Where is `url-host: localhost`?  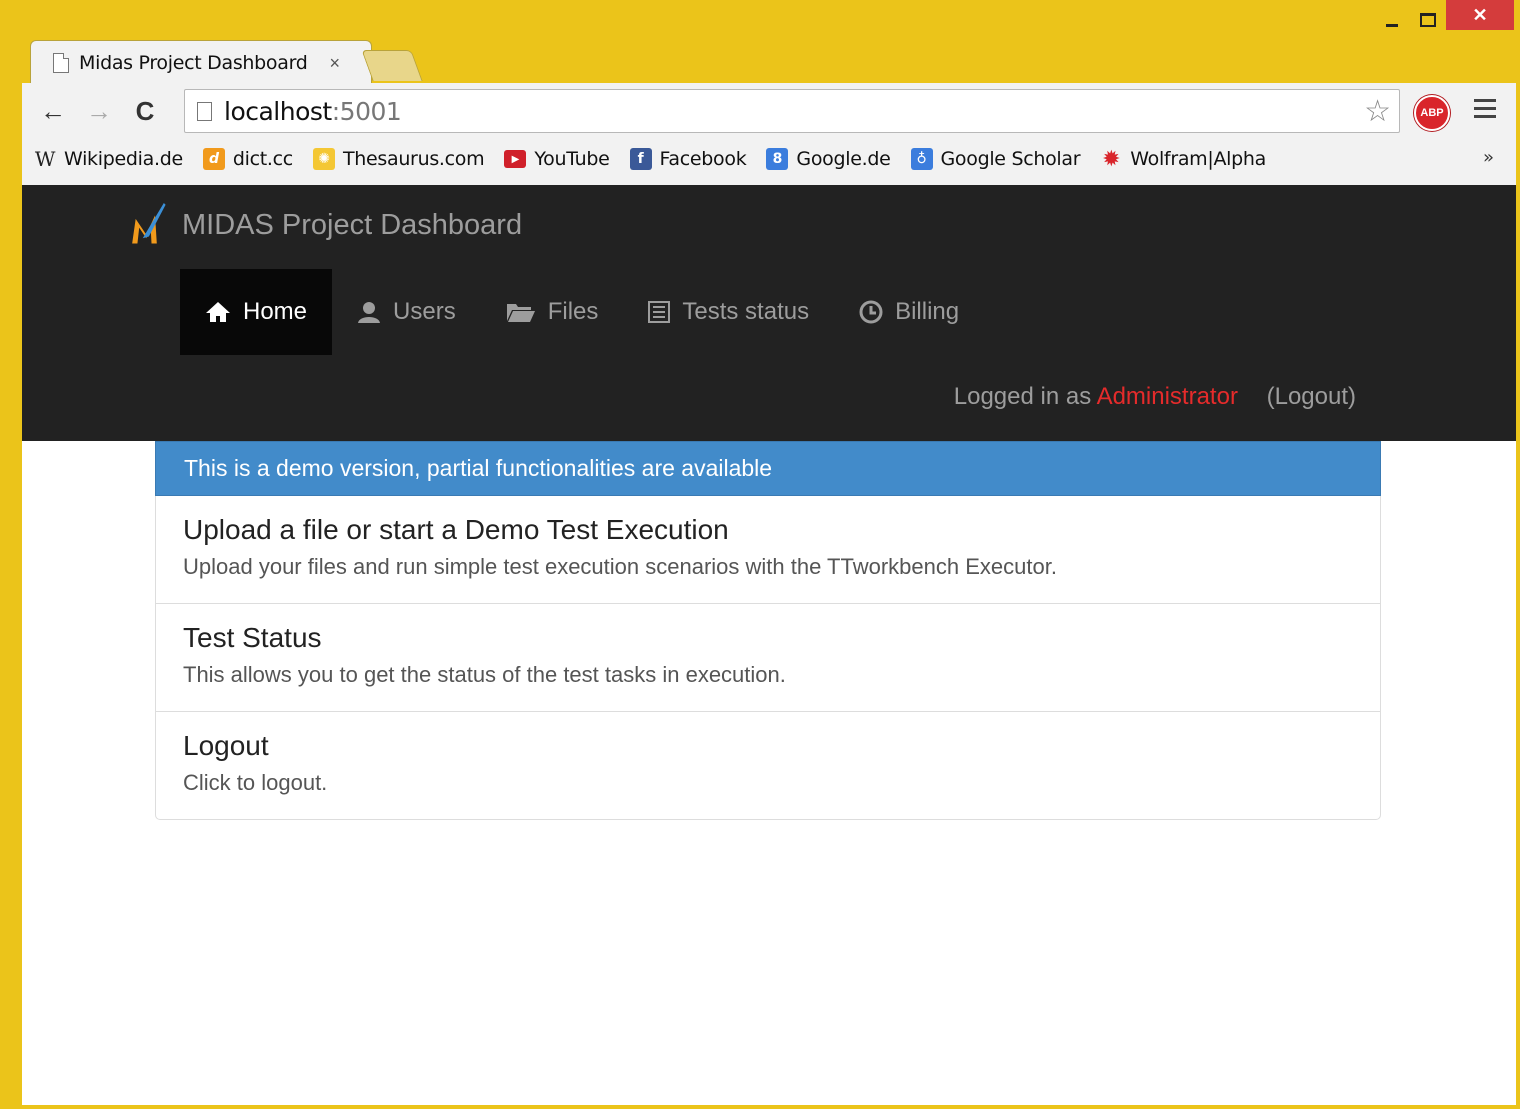 url-host: localhost is located at coordinates (278, 111).